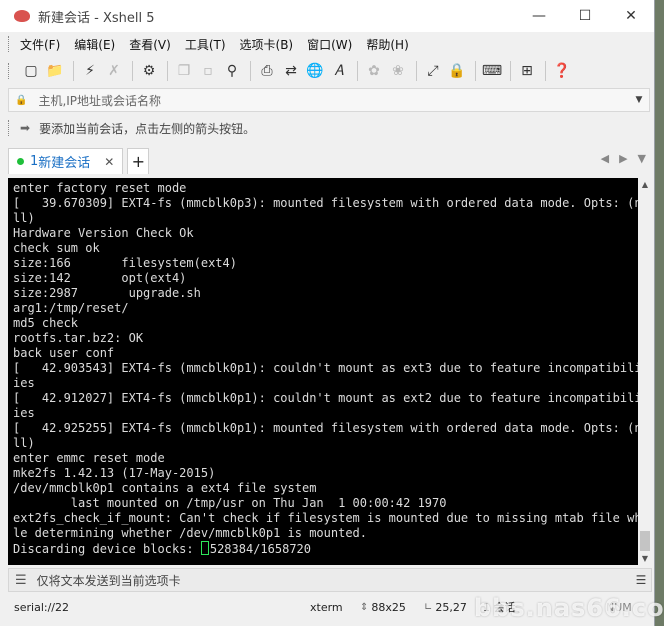 The width and height of the screenshot is (664, 626). I want to click on terminal-line-text: md5 check, so click(46, 323).